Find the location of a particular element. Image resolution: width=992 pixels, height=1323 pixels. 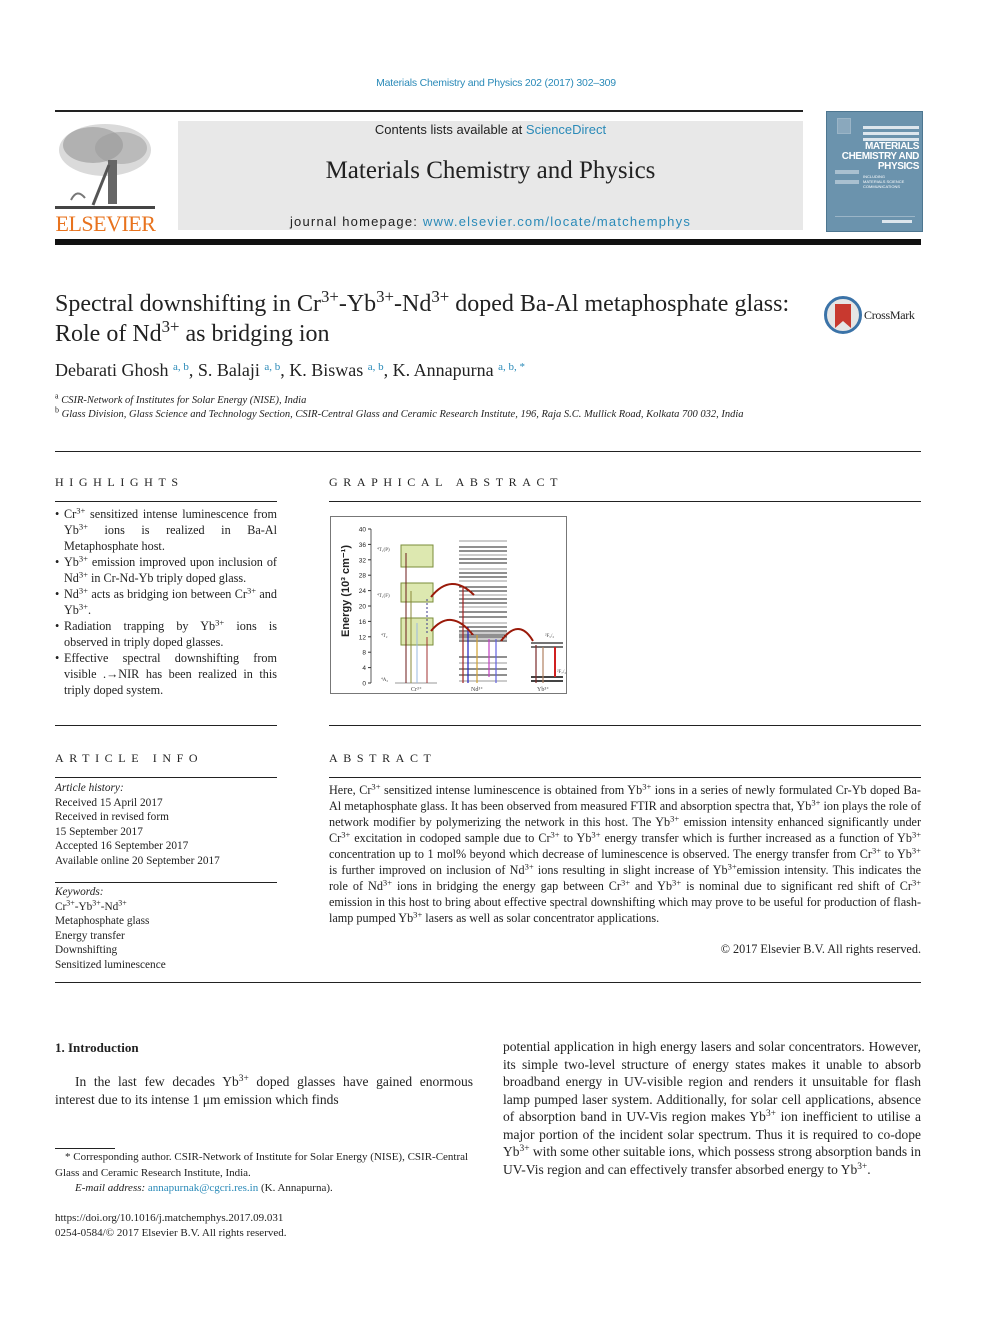

author-name: S. Balaji is located at coordinates (229, 370).